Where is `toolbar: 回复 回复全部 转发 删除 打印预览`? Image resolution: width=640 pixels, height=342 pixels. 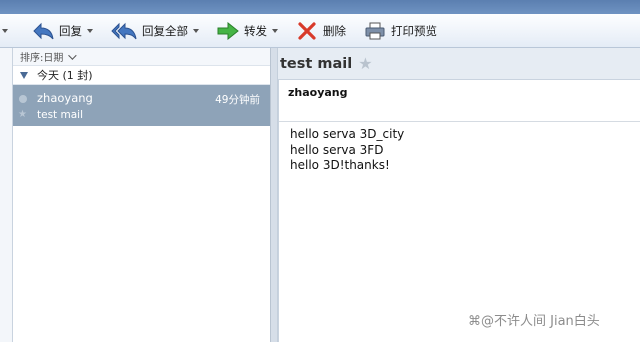
toolbar: 回复 回复全部 转发 删除 打印预览 is located at coordinates (320, 31).